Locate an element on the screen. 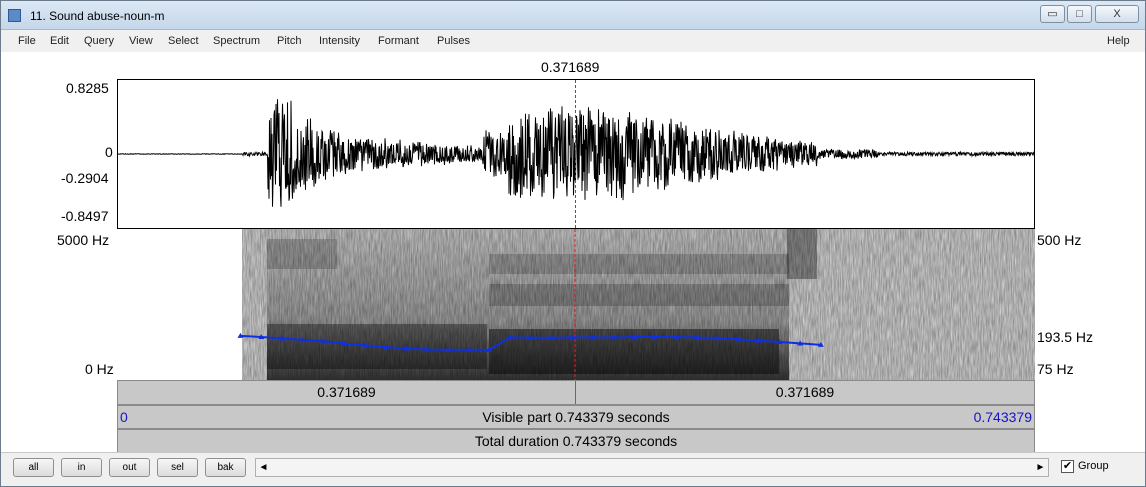 The height and width of the screenshot is (487, 1146). total-duration-text: Total duration 0.743379 seconds is located at coordinates (576, 441).